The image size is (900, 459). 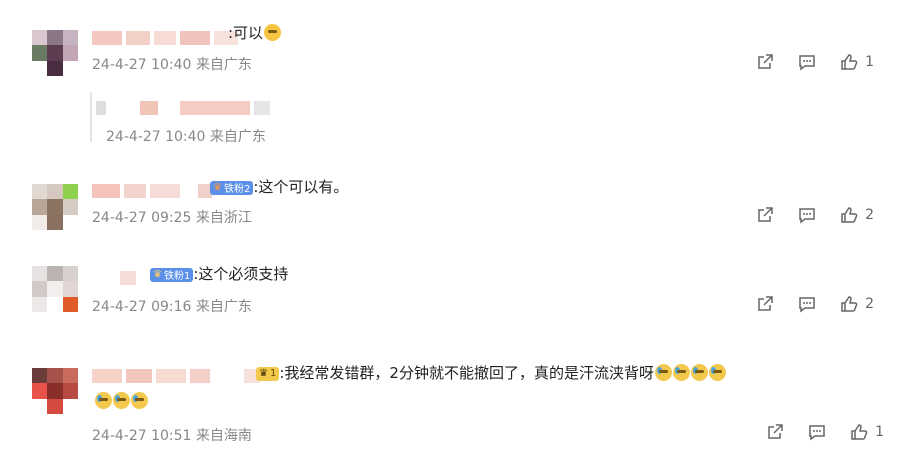 I want to click on fan-badge: ♛ 铁粉2, so click(x=232, y=187).